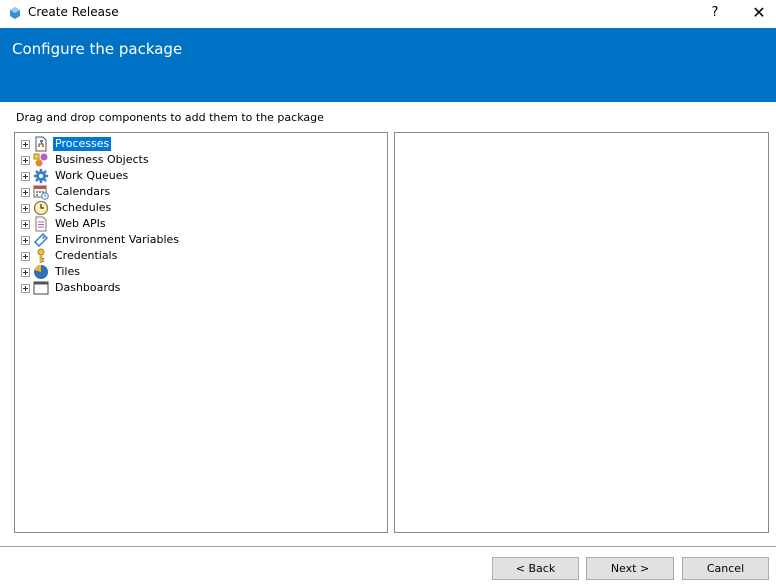  What do you see at coordinates (83, 191) in the screenshot?
I see `tree-item-label: Calendars` at bounding box center [83, 191].